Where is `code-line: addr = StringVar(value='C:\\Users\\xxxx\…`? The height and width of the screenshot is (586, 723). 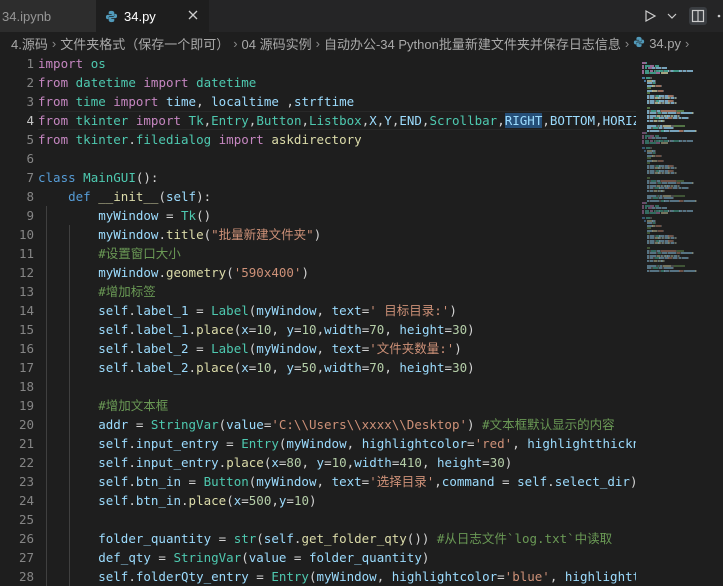 code-line: addr = StringVar(value='C:\\Users\\xxxx\… is located at coordinates (337, 424).